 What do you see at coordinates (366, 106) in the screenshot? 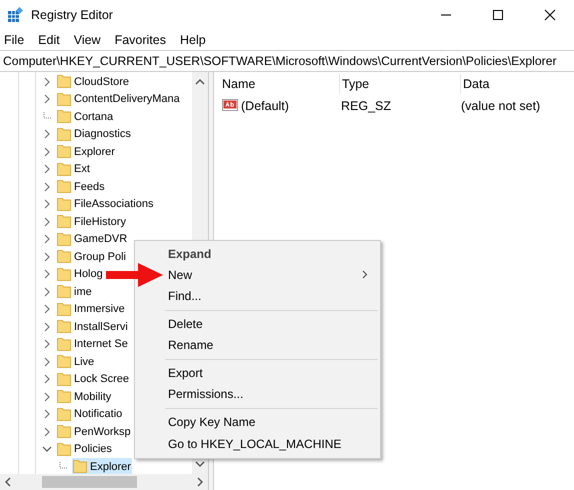
I see `value-type: REG_SZ` at bounding box center [366, 106].